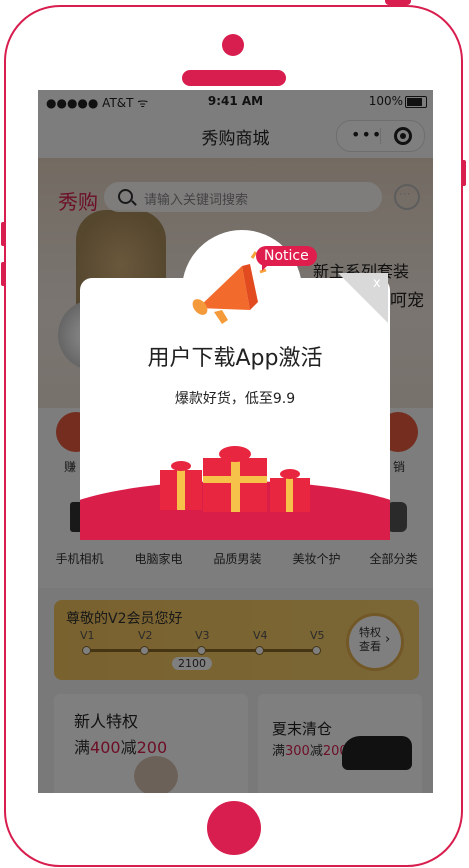 Image resolution: width=469 pixels, height=868 pixels. I want to click on megaphone-icon, so click(229, 287).